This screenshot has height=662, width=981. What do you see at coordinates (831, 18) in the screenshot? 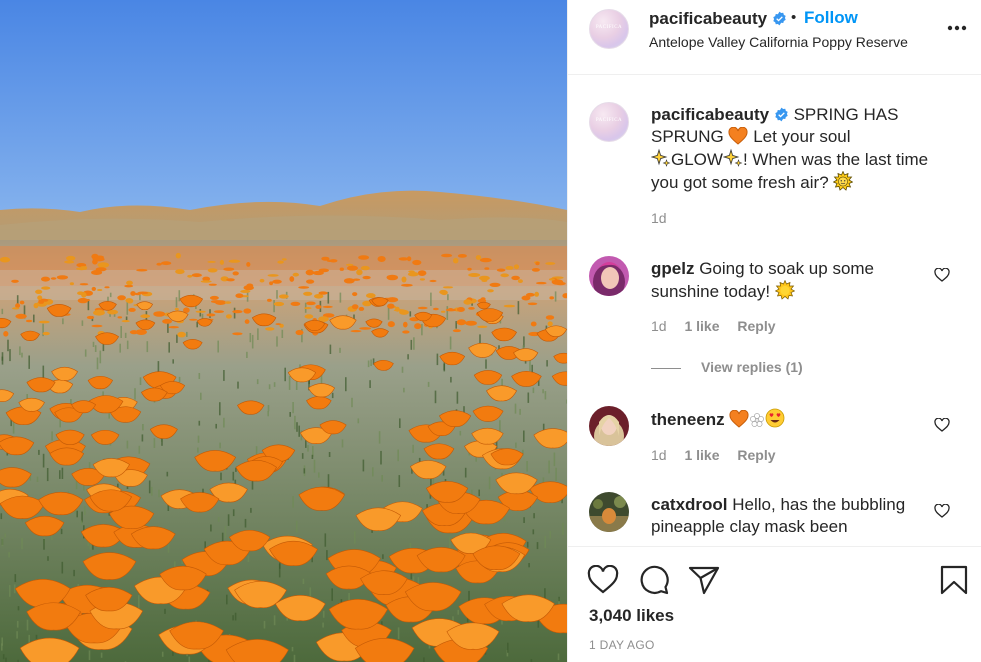
I see `follow-button: Follow` at bounding box center [831, 18].